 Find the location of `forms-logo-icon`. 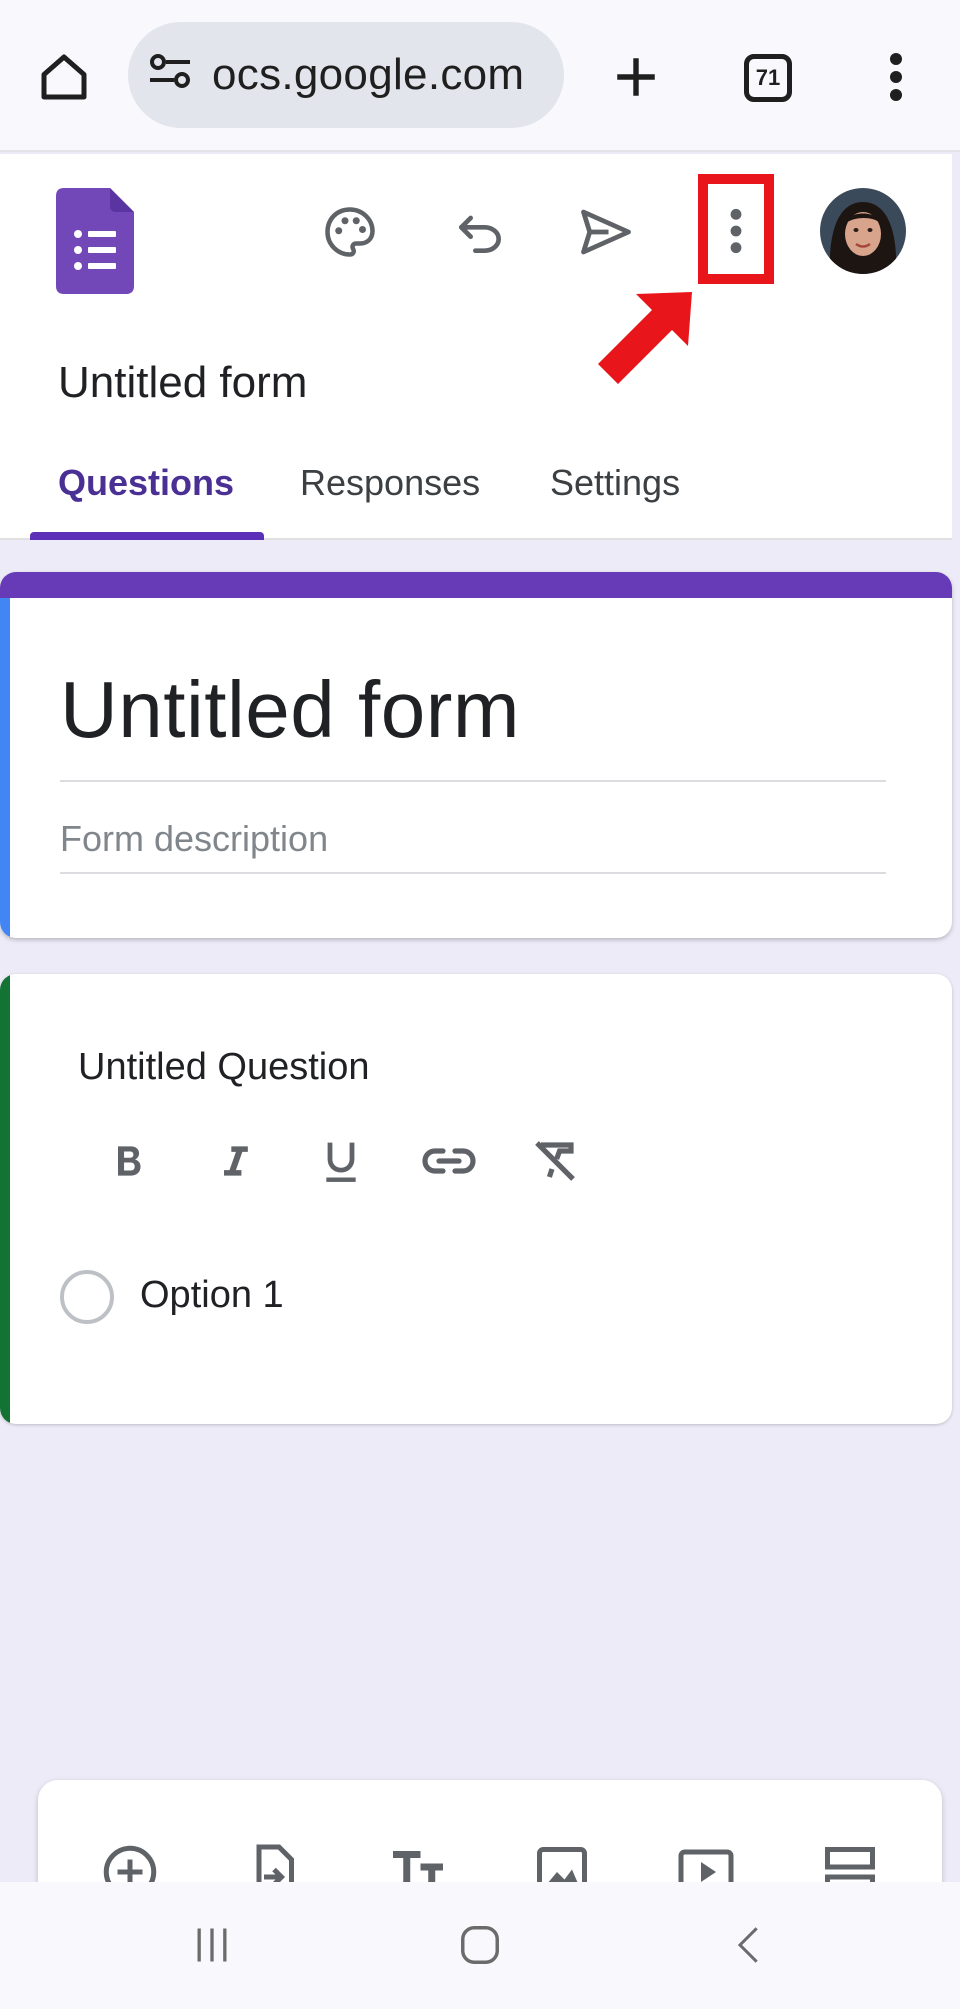

forms-logo-icon is located at coordinates (95, 241).